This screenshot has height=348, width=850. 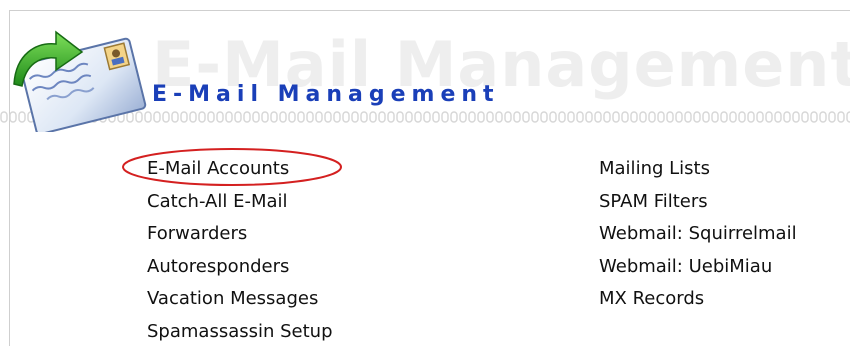 What do you see at coordinates (698, 202) in the screenshot?
I see `spam-filters-link: SPAM Filters` at bounding box center [698, 202].